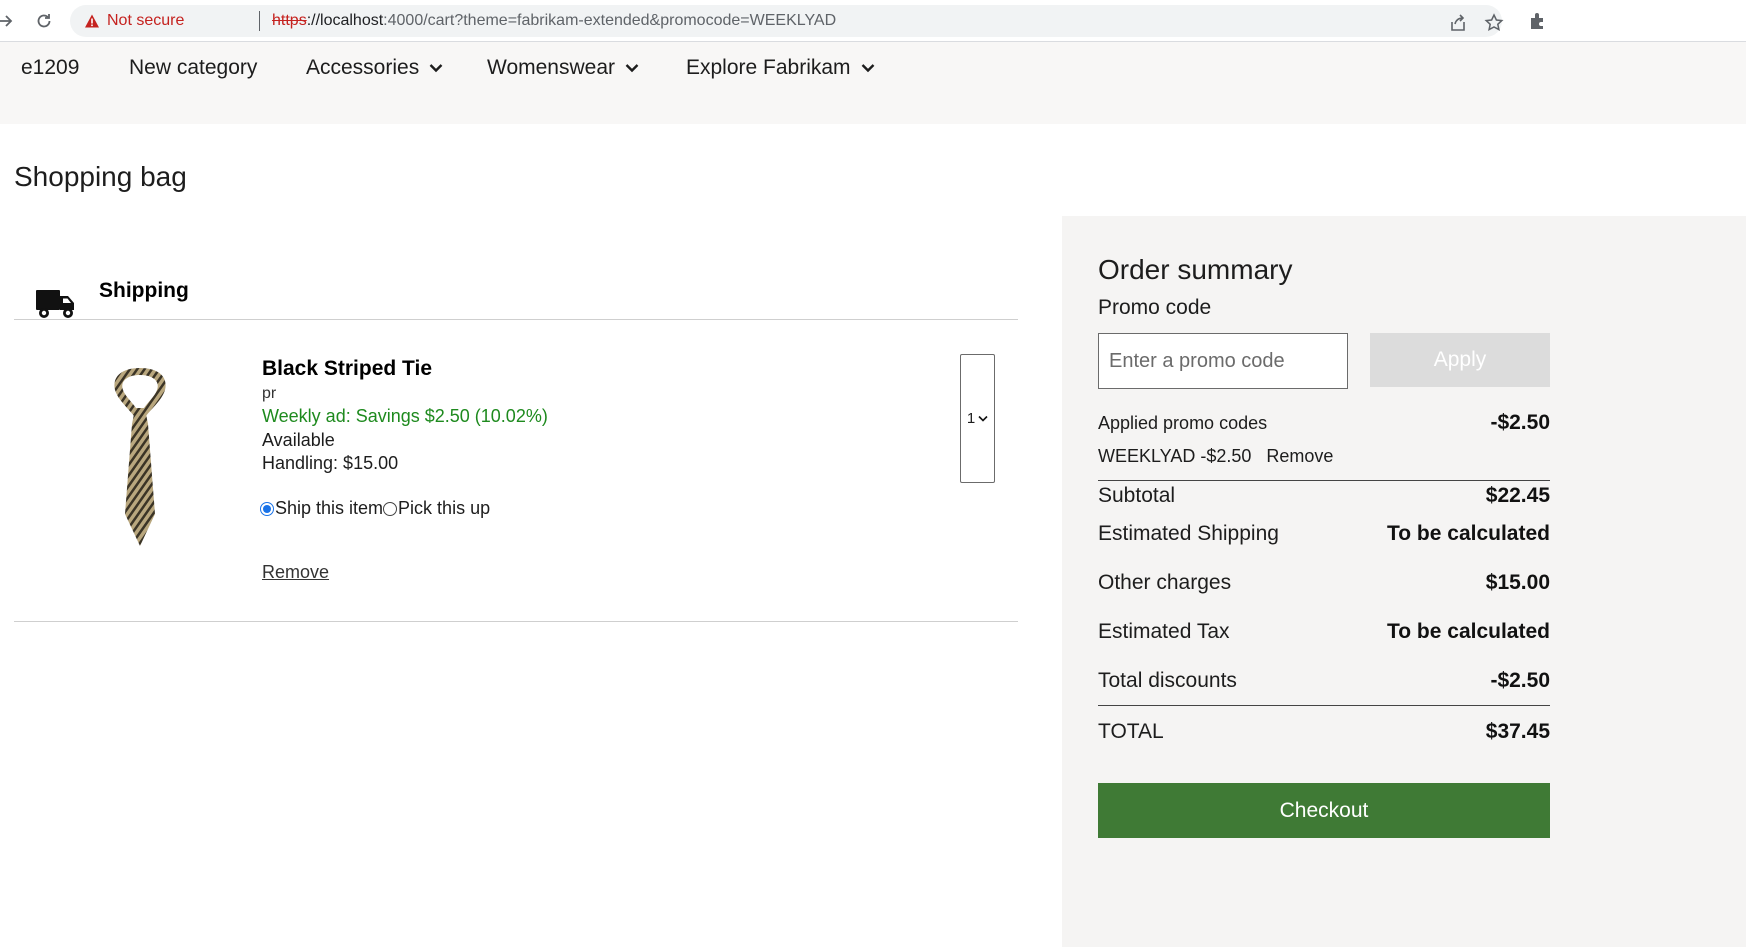  I want to click on product-variant: pr, so click(269, 393).